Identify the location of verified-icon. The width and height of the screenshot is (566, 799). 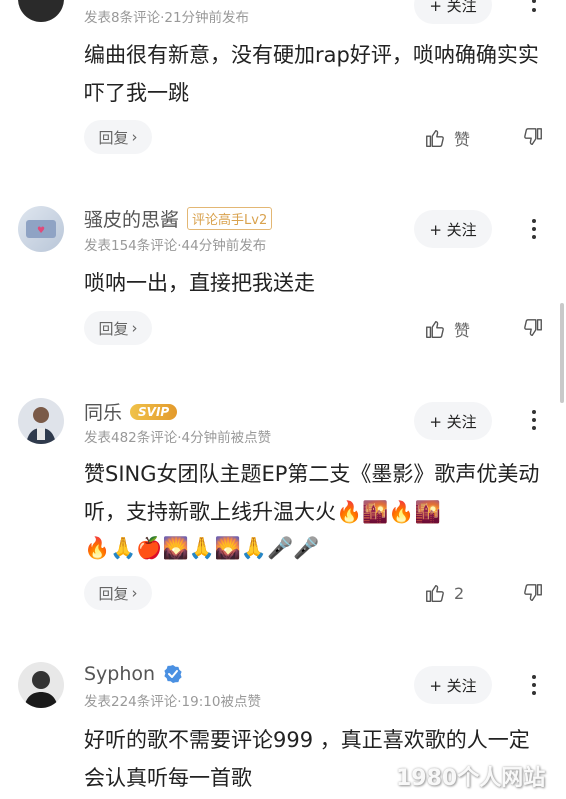
(173, 674).